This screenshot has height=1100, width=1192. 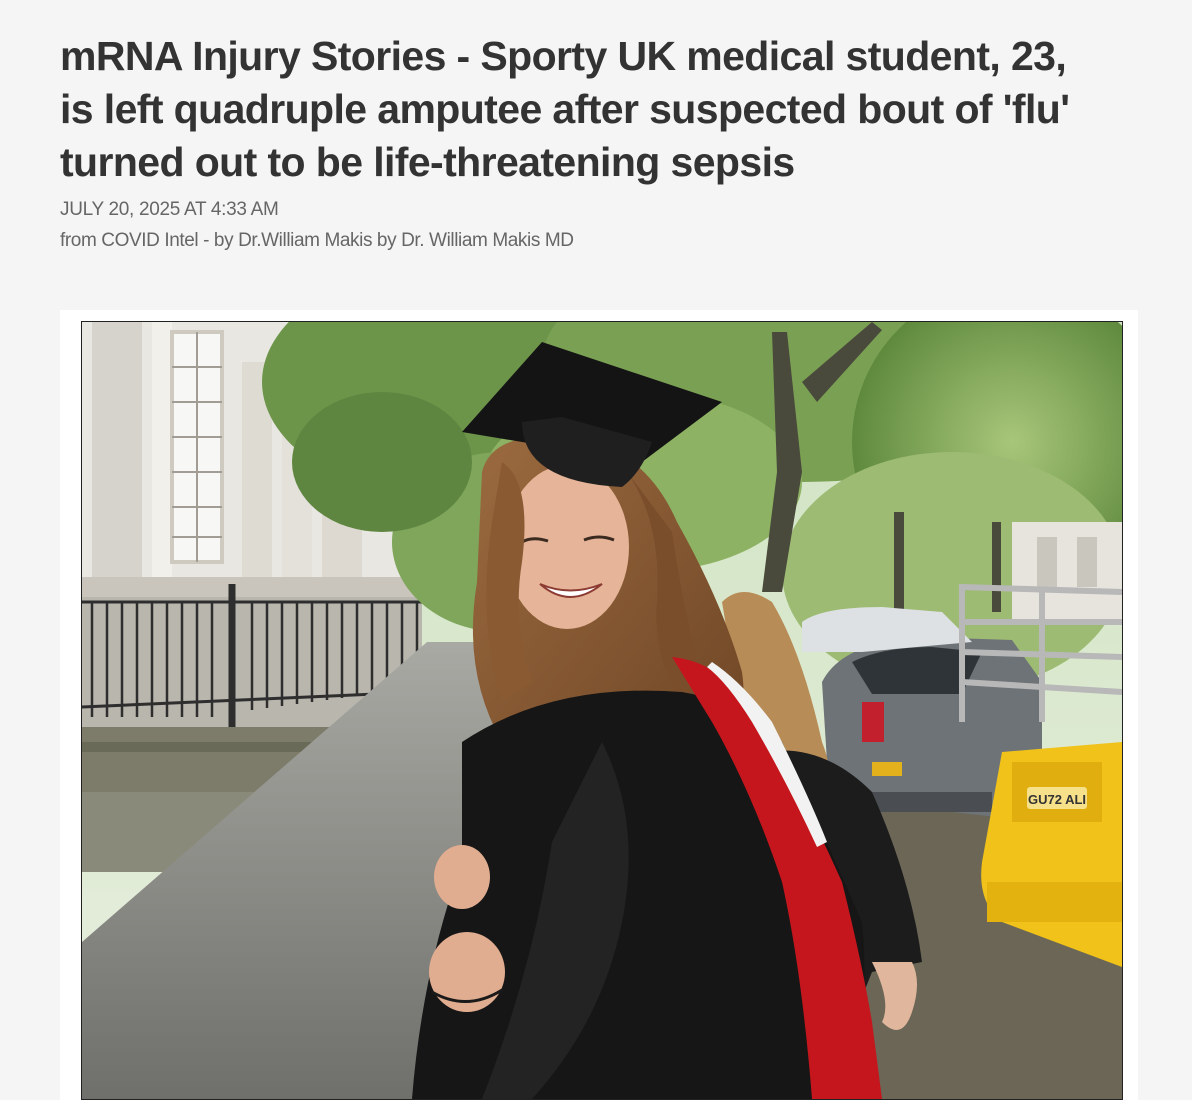 I want to click on headline-line-3: turned out to be life-threatening sepsis, so click(x=427, y=162).